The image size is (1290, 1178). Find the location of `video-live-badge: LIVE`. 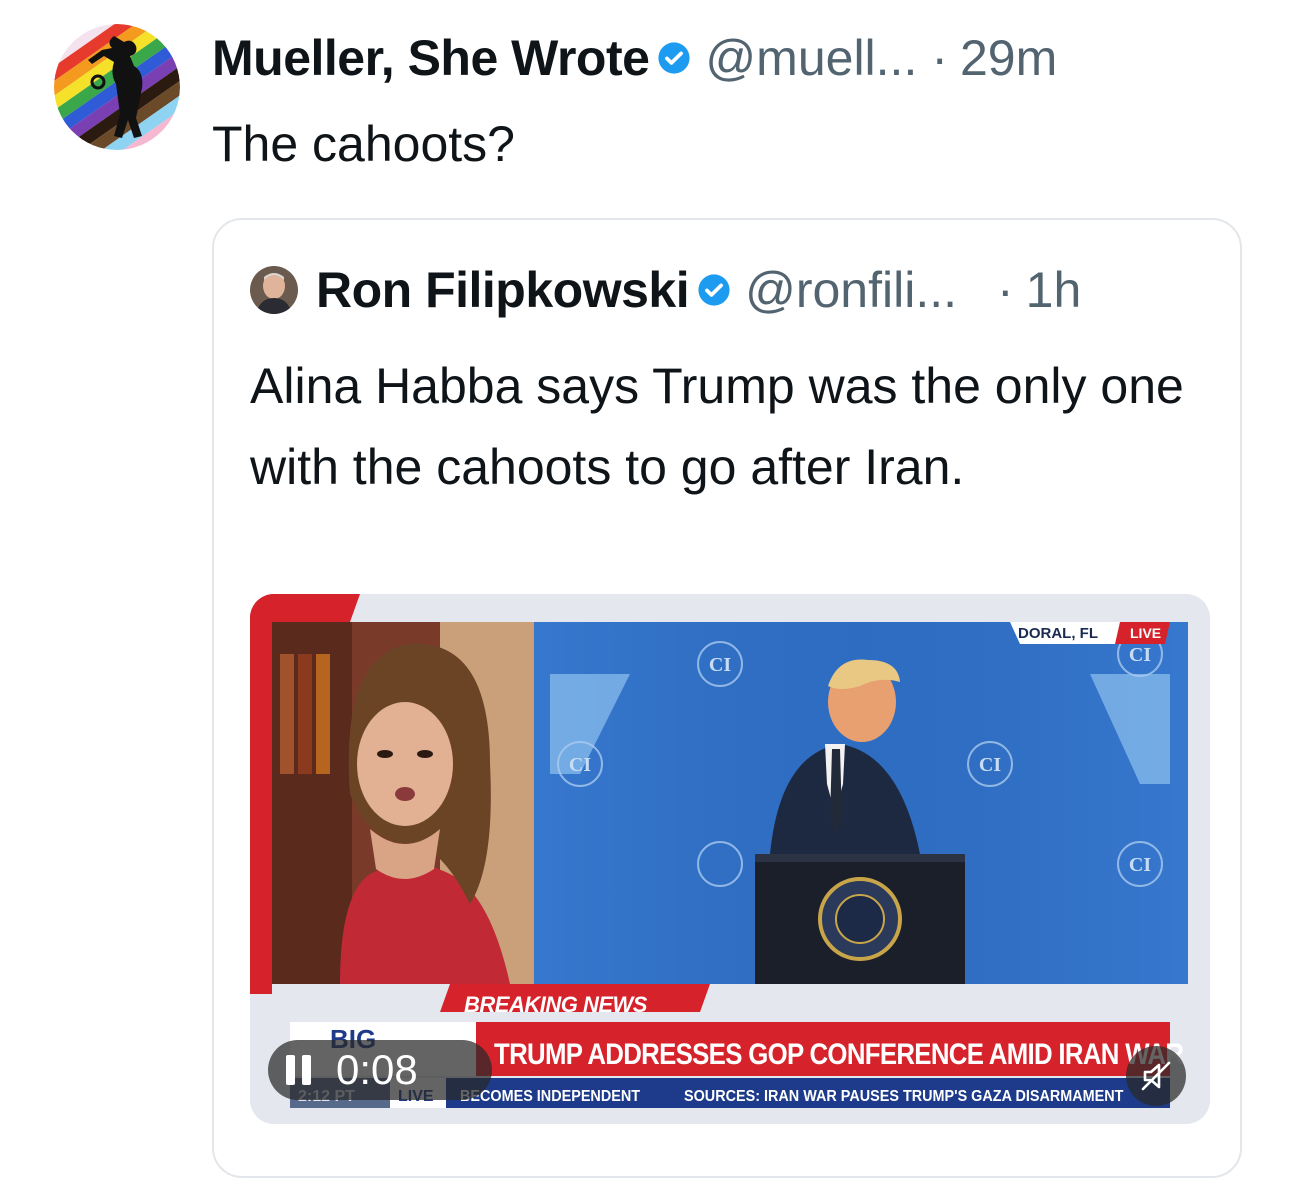

video-live-badge: LIVE is located at coordinates (1146, 633).